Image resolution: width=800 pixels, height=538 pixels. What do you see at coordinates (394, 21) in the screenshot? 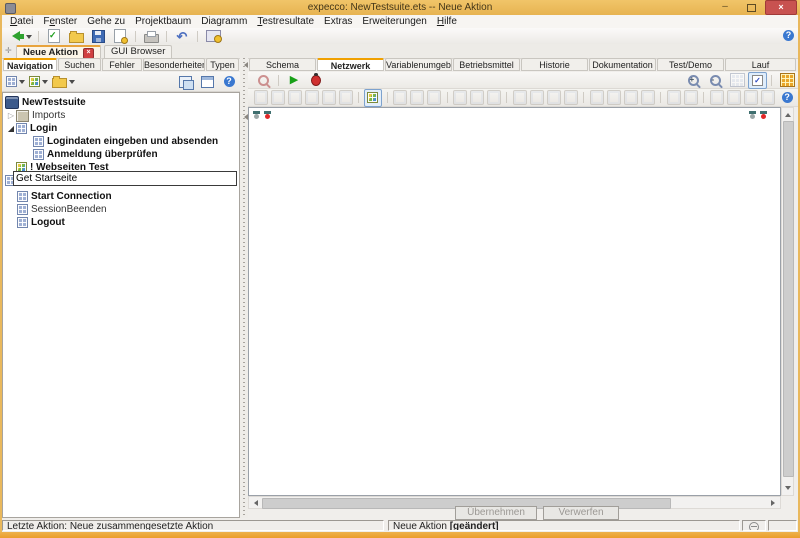
I see `menu-erweiterungen: Erweiterungen` at bounding box center [394, 21].